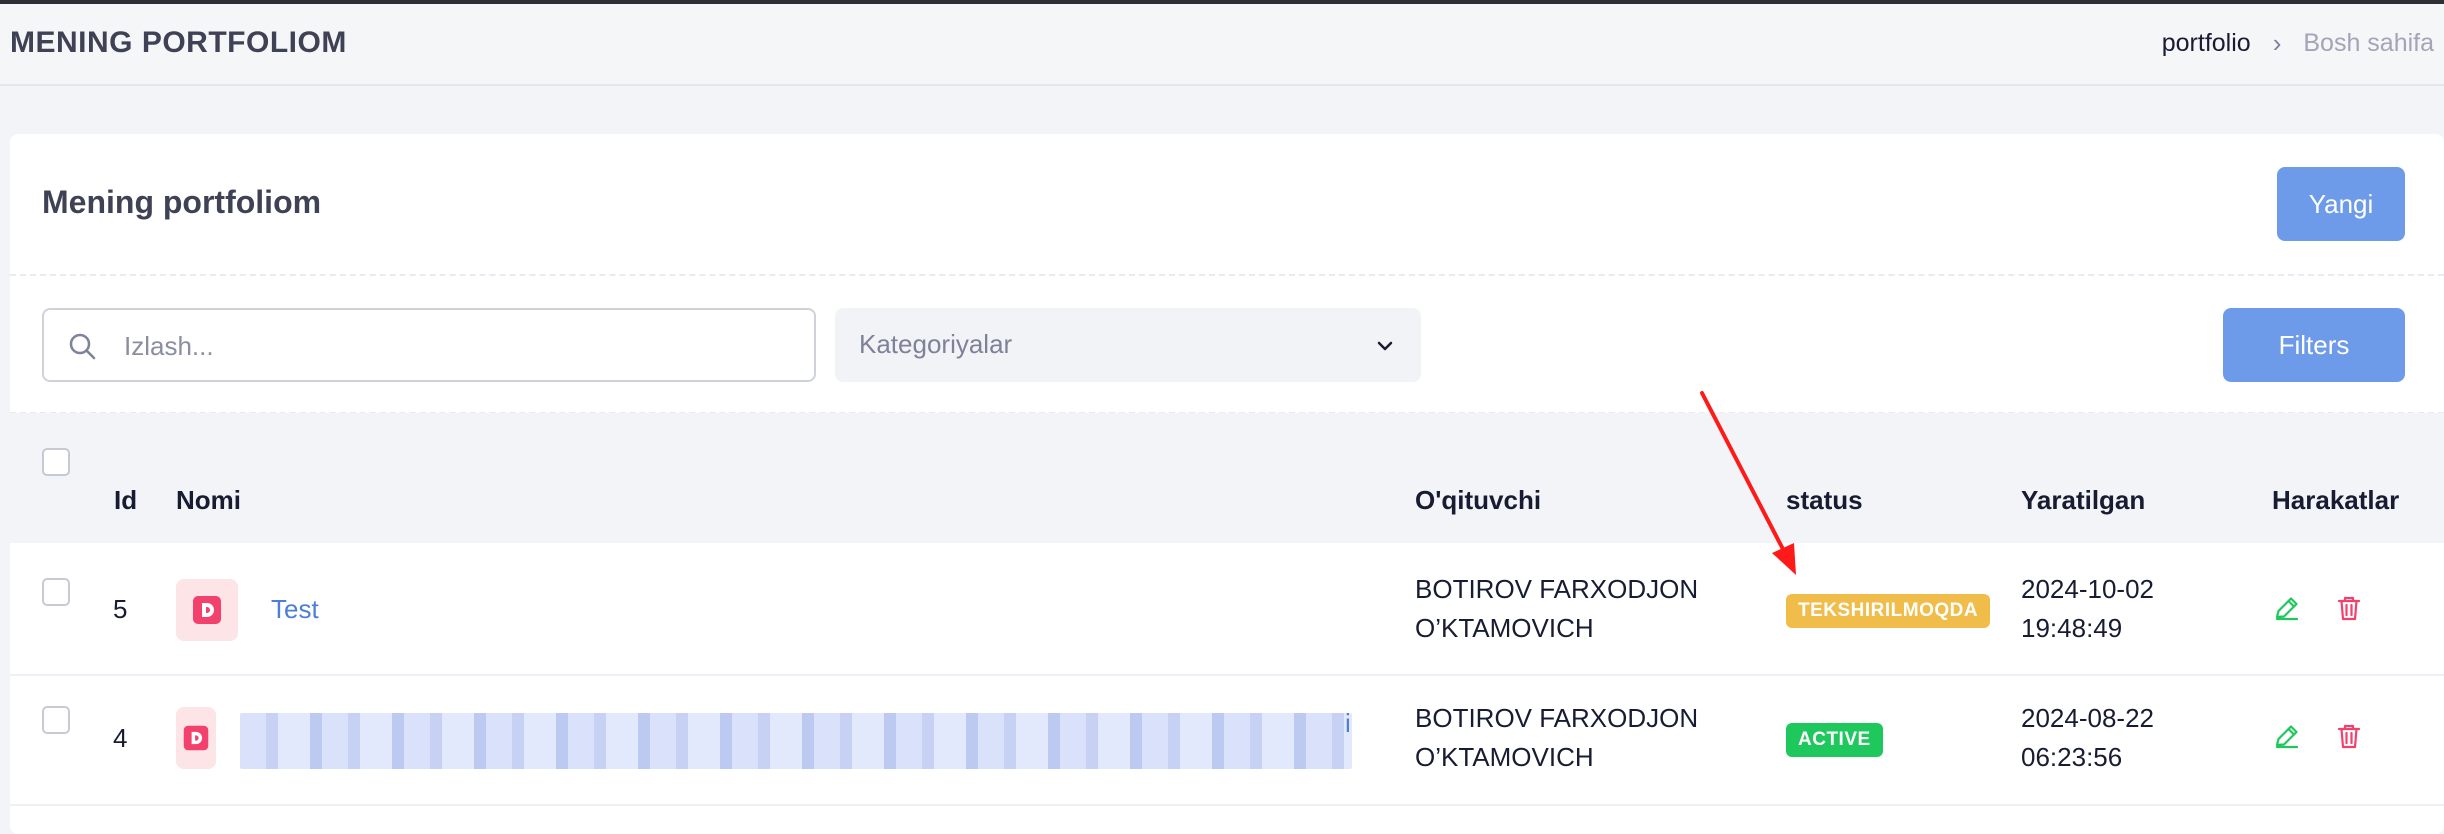 This screenshot has width=2444, height=834. I want to click on search-input, so click(454, 346).